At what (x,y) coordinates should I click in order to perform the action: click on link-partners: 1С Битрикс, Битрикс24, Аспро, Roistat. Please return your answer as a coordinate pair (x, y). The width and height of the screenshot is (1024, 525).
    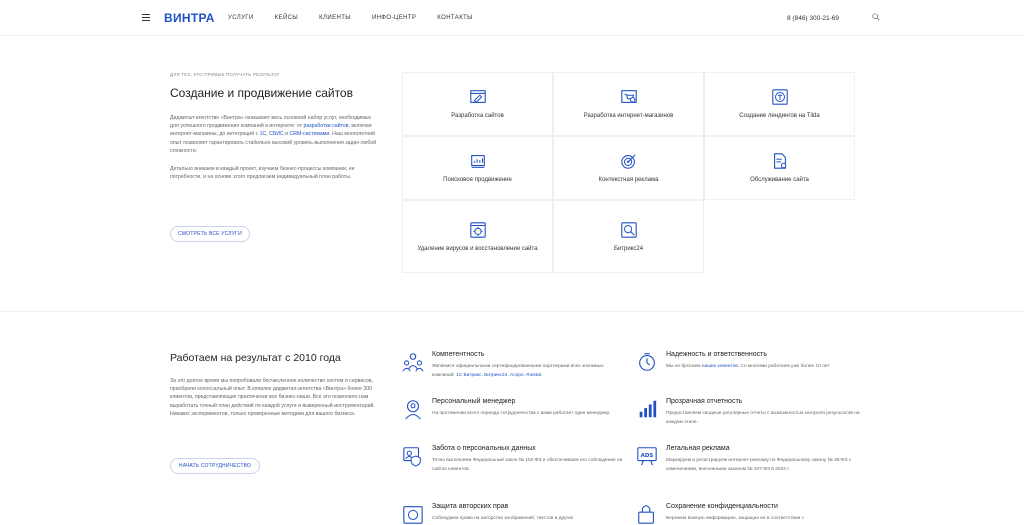
    Looking at the image, I should click on (498, 375).